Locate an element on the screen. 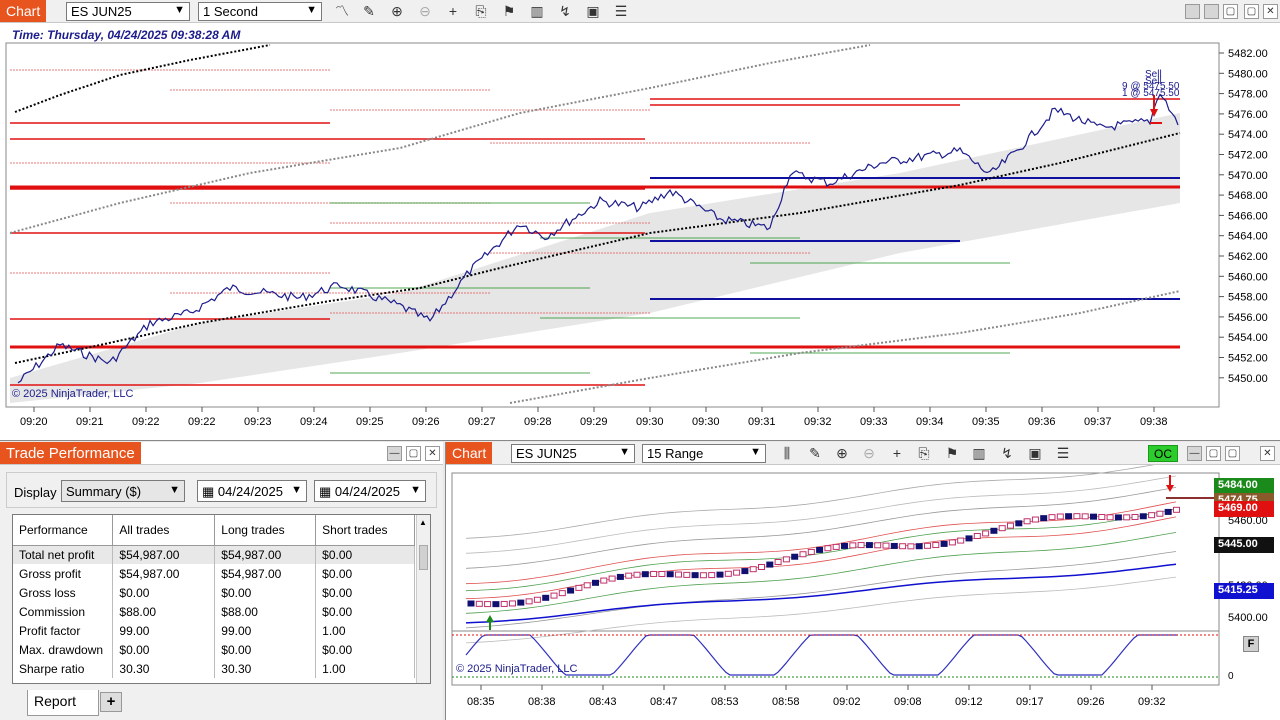  column-header: Short trades is located at coordinates (365, 530).